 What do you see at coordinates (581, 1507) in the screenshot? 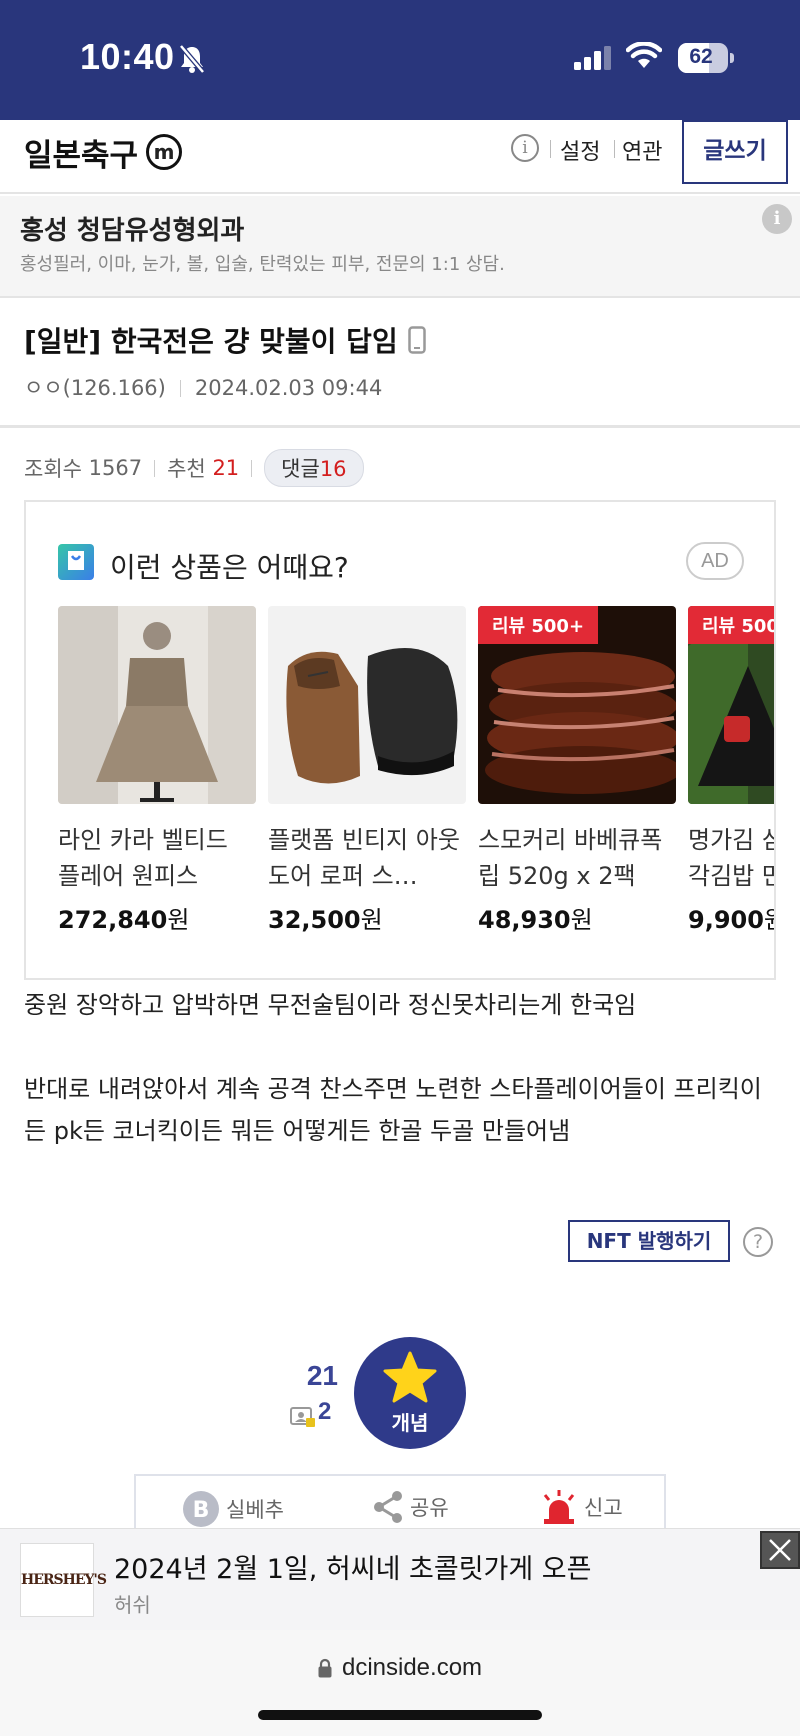
I see `report-button: 신고` at bounding box center [581, 1507].